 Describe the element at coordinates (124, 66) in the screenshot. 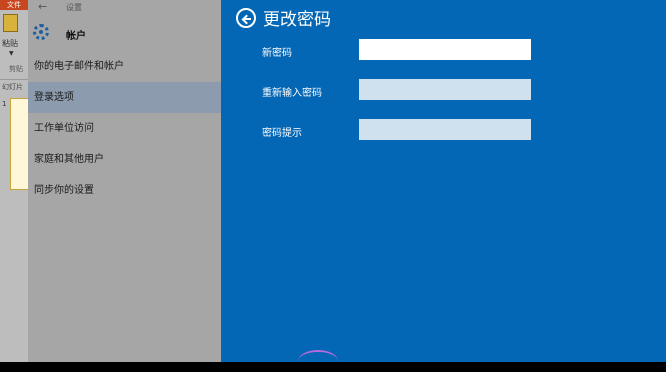

I see `sidebar-item-email-accounts: 你的电子邮件和帐户` at that location.